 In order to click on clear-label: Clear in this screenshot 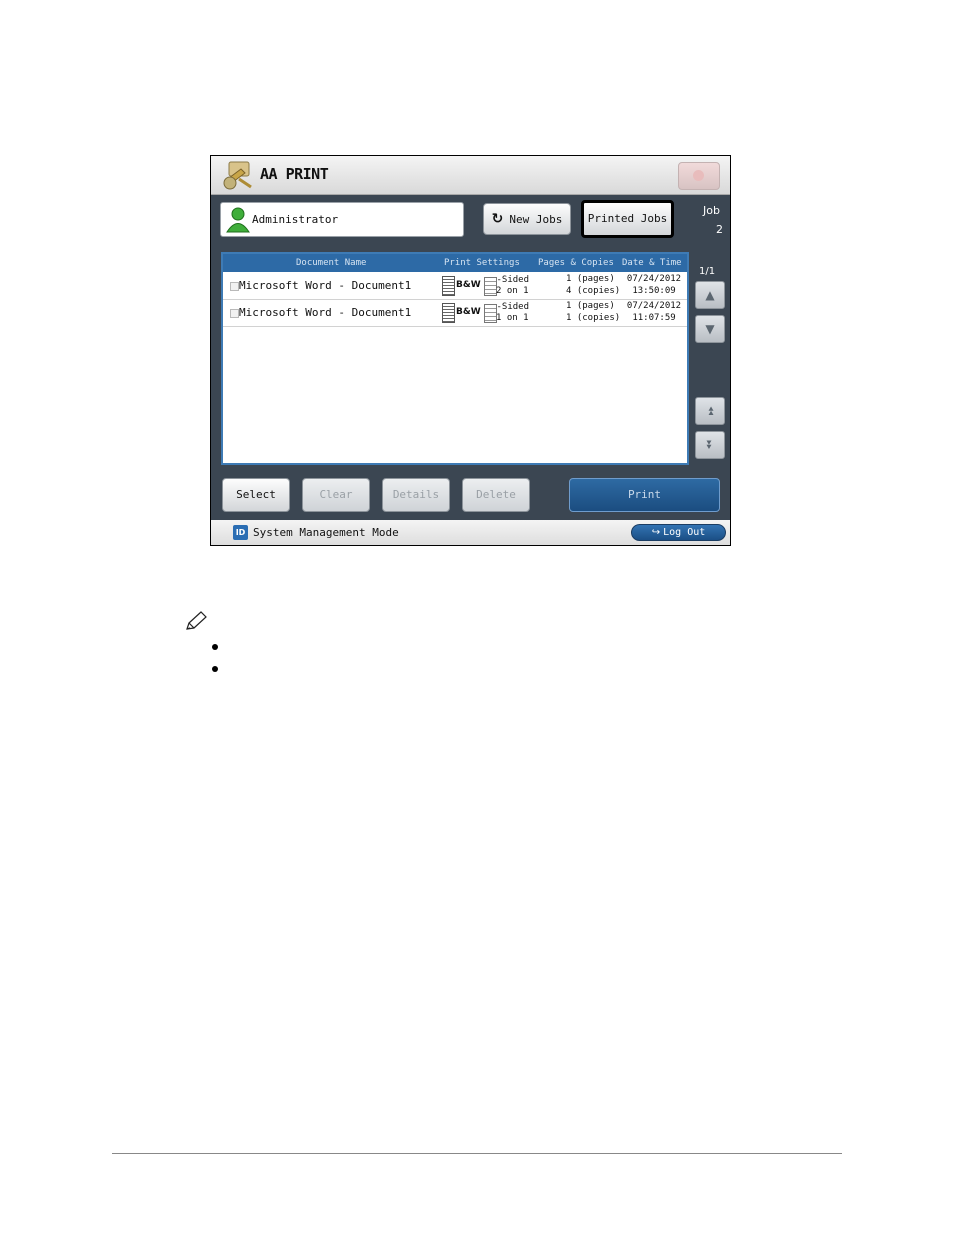, I will do `click(336, 494)`.